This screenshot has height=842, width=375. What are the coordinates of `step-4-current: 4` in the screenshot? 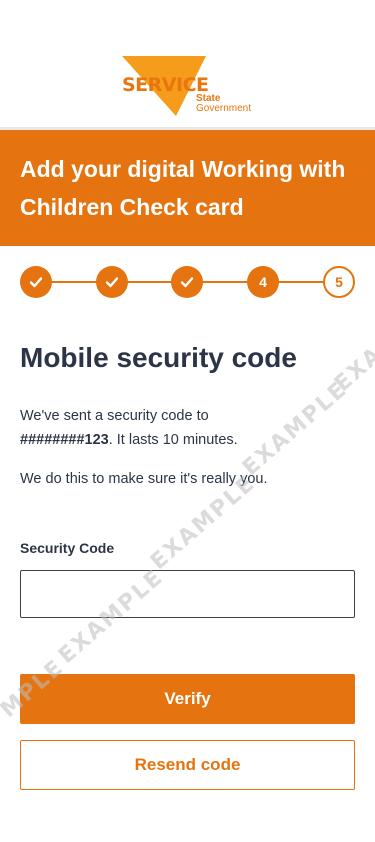 It's located at (263, 282).